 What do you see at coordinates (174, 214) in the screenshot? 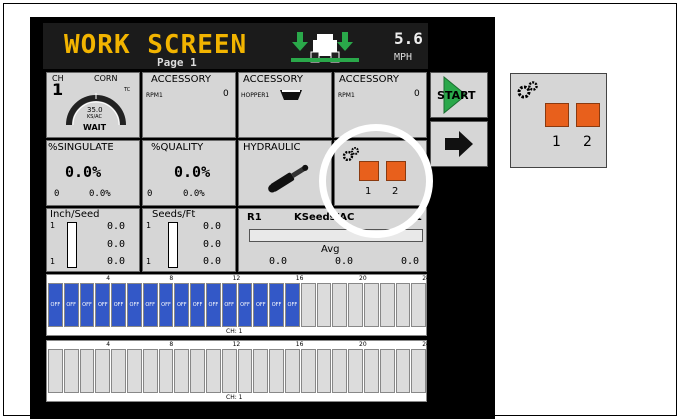
I see `seeds-ft-title: Seeds/Ft` at bounding box center [174, 214].